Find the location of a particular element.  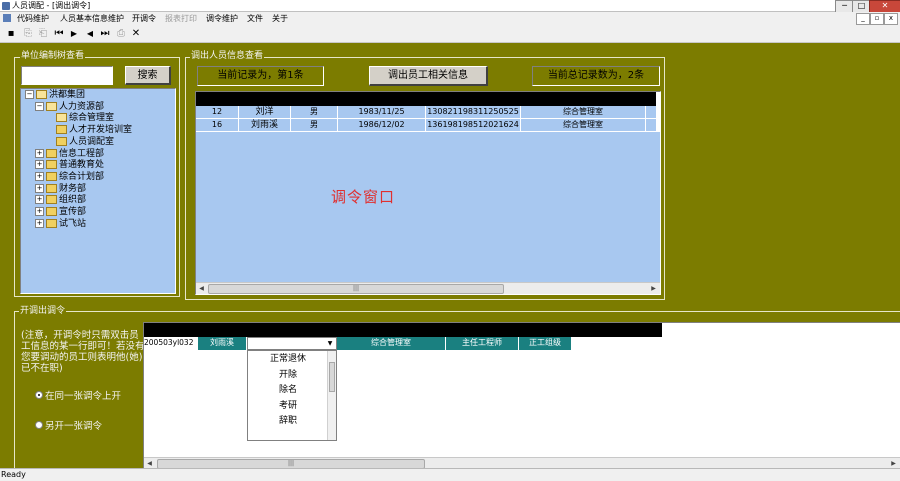

order-reason-list: 正常退休开除 除名考研 辞职 is located at coordinates (292, 395).